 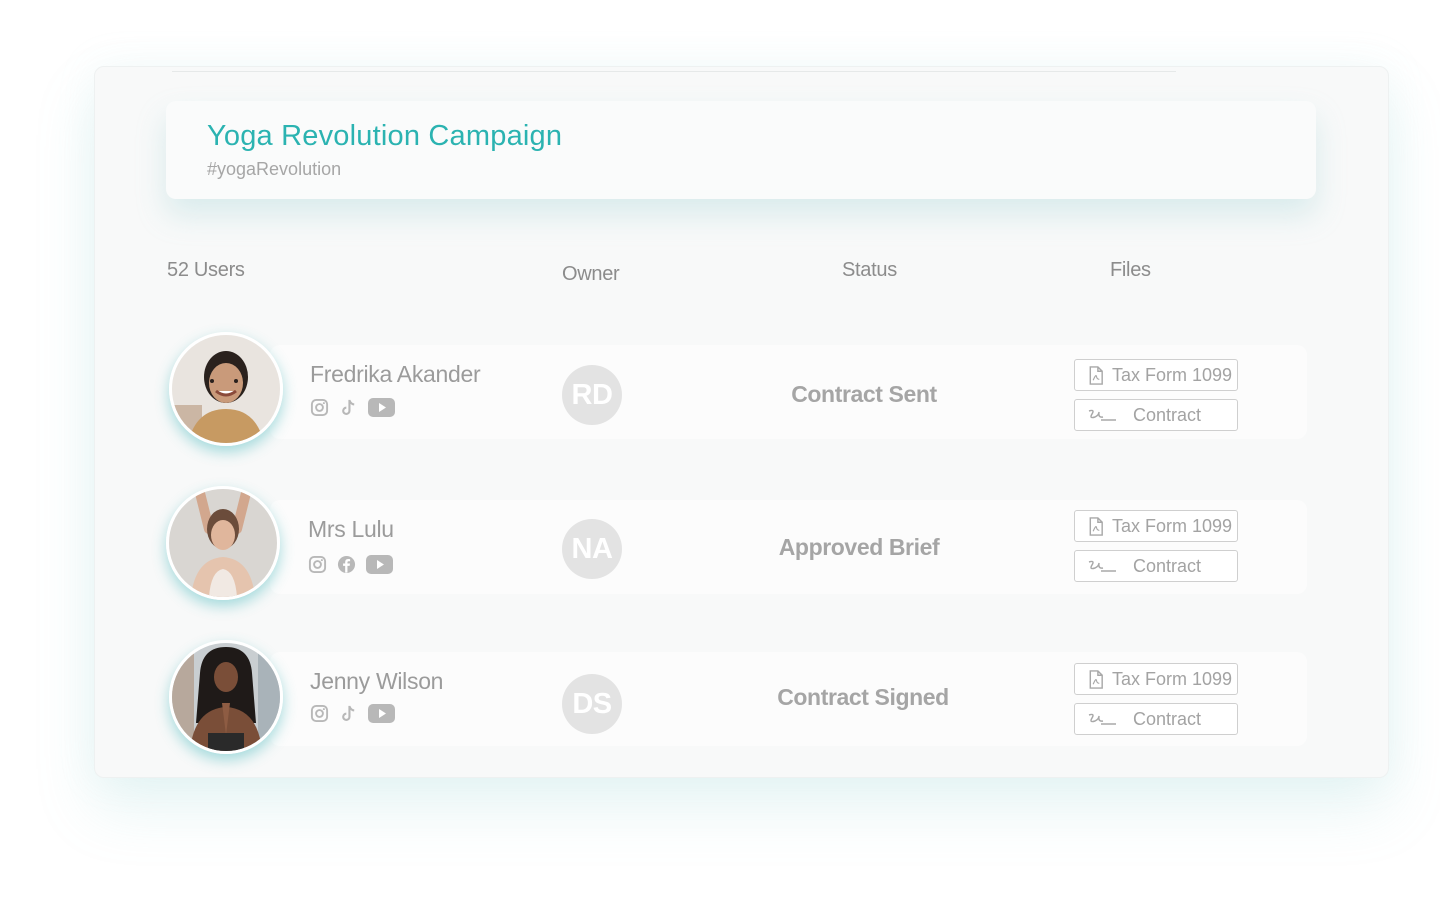 What do you see at coordinates (592, 395) in the screenshot?
I see `owner-badge: RD` at bounding box center [592, 395].